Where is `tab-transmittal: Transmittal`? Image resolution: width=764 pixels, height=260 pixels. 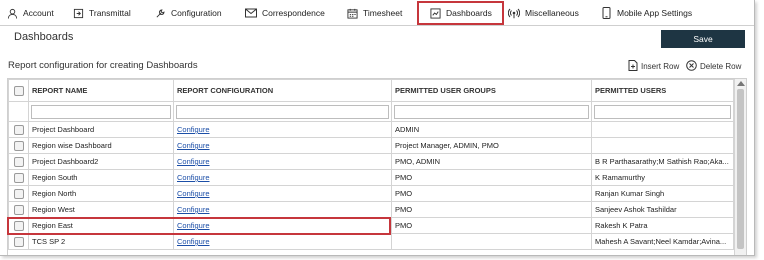
tab-transmittal: Transmittal is located at coordinates (101, 13).